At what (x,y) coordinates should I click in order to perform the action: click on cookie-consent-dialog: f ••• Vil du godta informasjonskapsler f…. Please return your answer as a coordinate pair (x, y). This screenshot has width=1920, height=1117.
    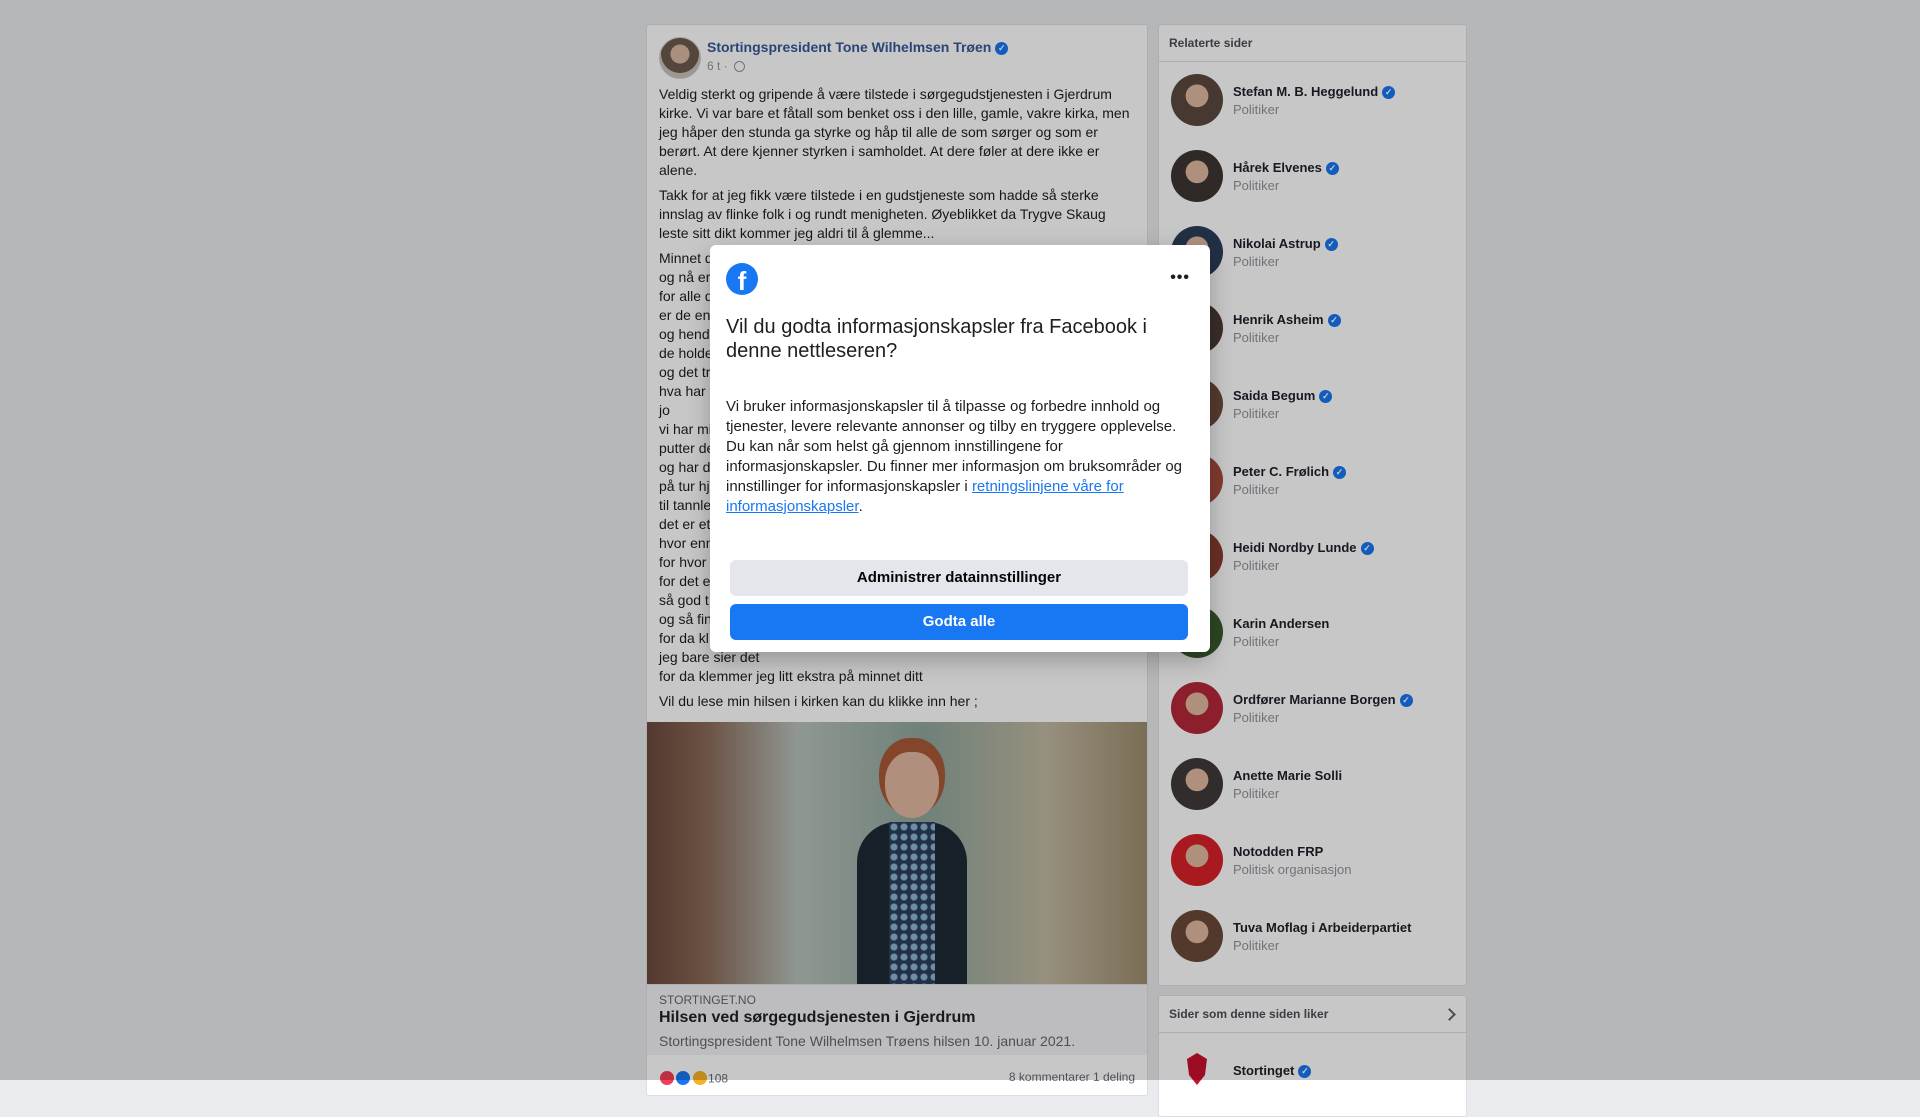
    Looking at the image, I should click on (960, 448).